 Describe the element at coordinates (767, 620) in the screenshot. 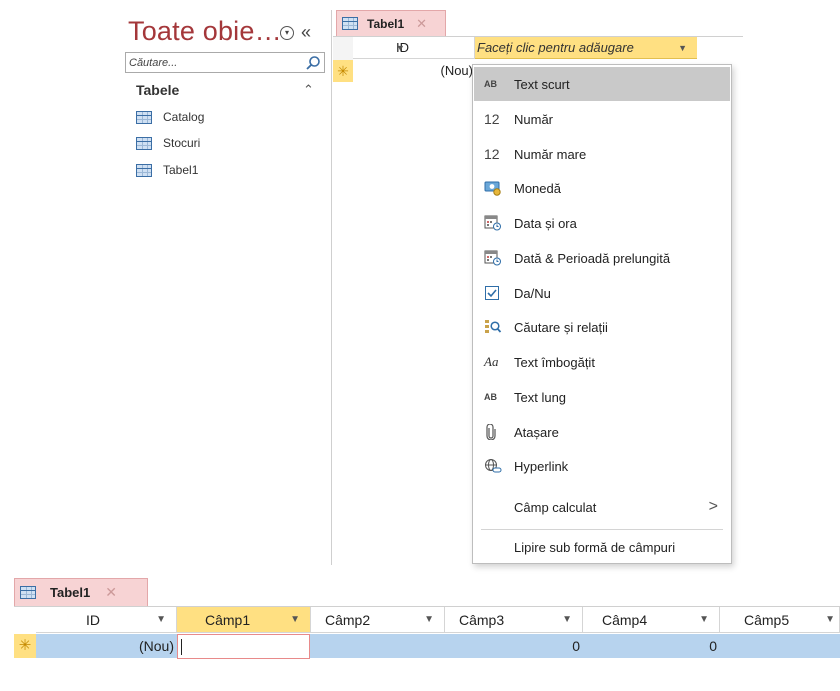

I see `column-header-label: Câmp5` at that location.